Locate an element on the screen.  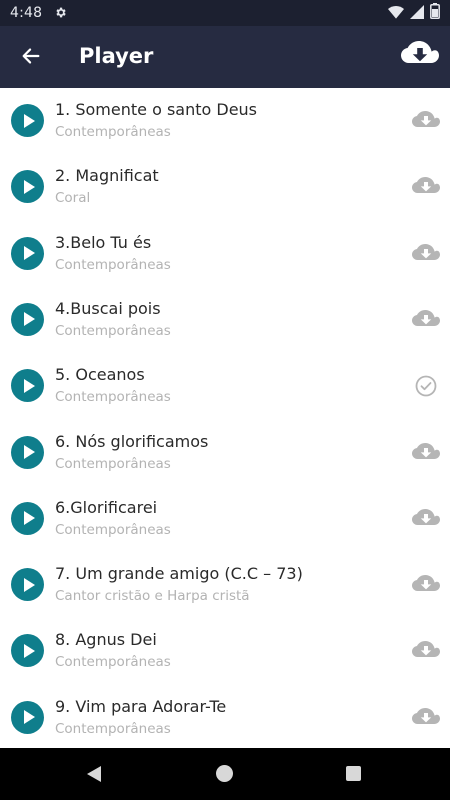
gear-icon is located at coordinates (60, 13).